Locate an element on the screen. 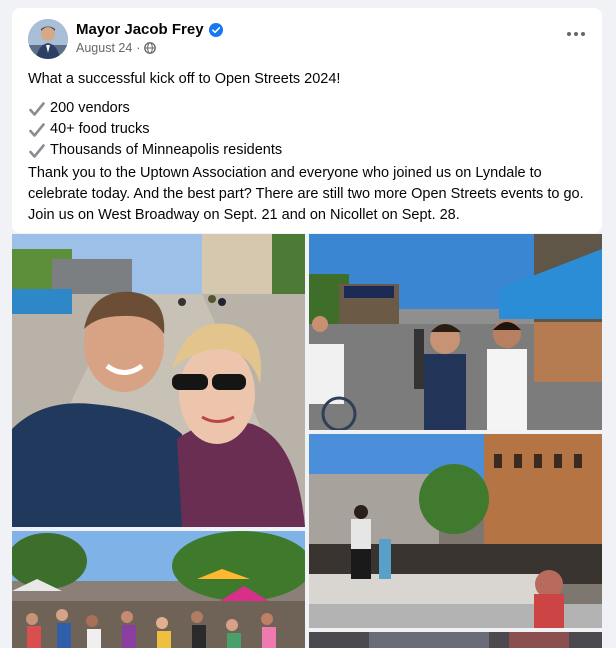  stage-photo is located at coordinates (455, 531).